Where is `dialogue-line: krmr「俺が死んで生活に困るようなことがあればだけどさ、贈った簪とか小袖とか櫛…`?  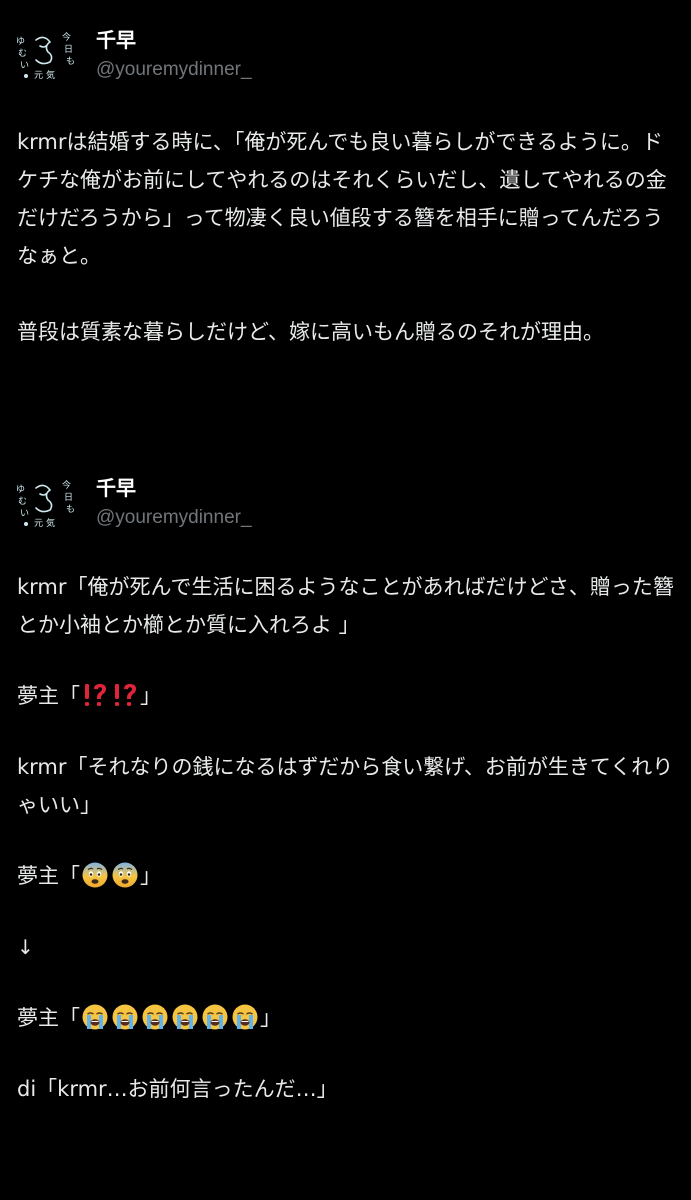
dialogue-line: krmr「俺が死んで生活に困るようなことがあればだけどさ、贈った簪とか小袖とか櫛… is located at coordinates (345, 606).